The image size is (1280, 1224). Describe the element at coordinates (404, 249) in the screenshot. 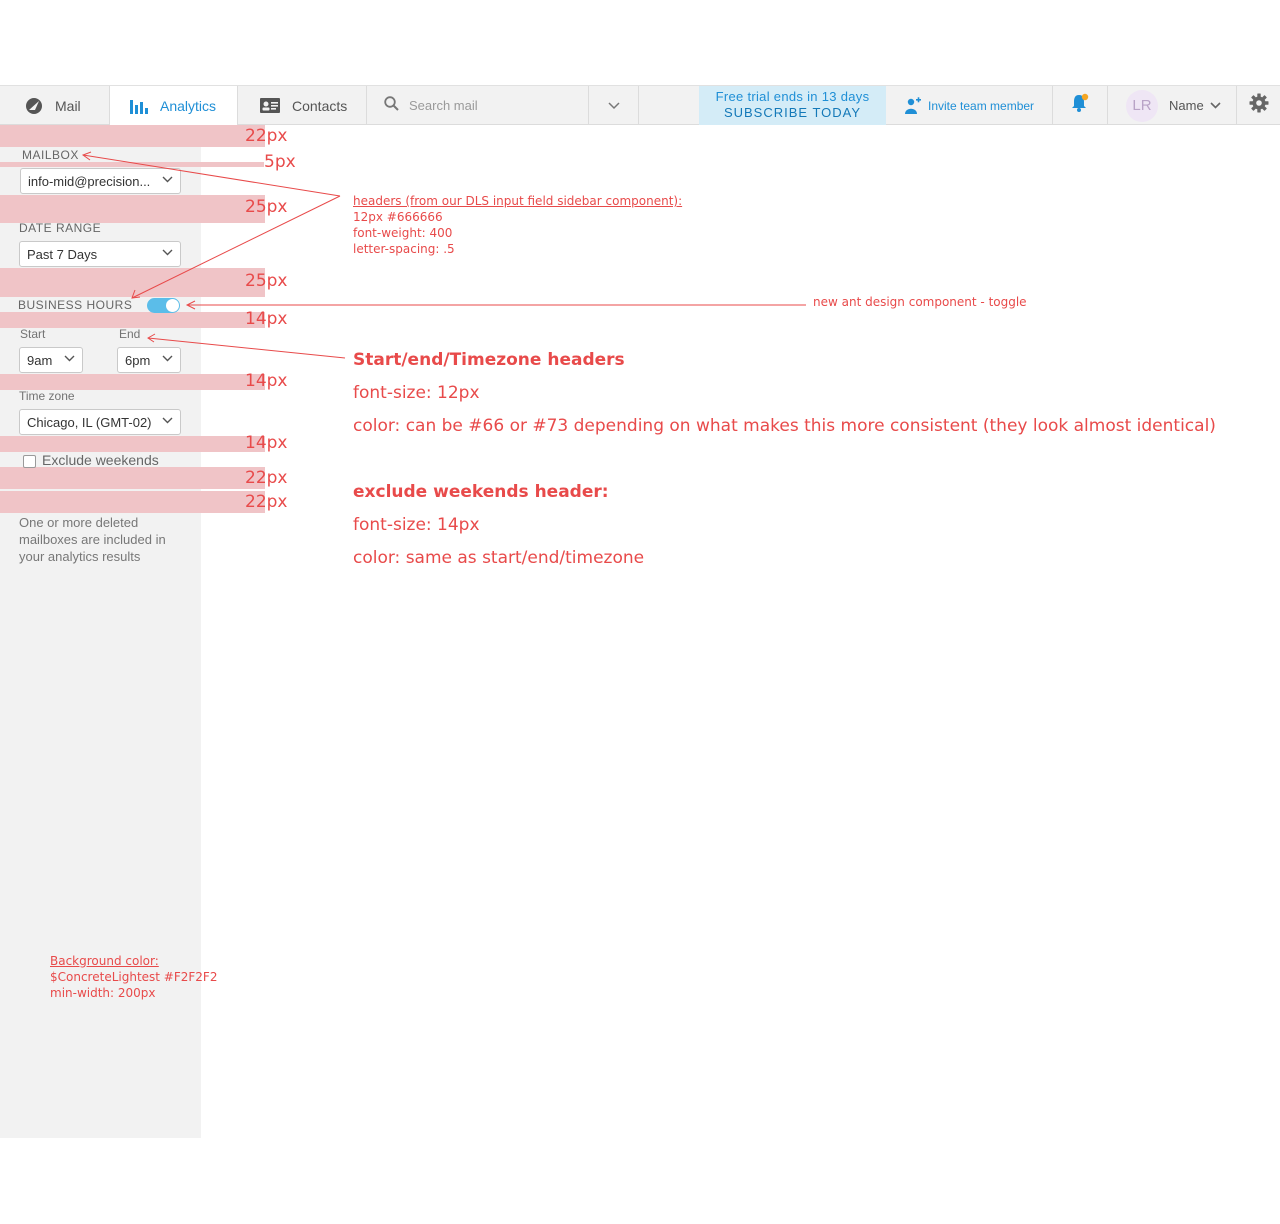

I see `headers-annotation-line: letter-spacing: .5` at that location.